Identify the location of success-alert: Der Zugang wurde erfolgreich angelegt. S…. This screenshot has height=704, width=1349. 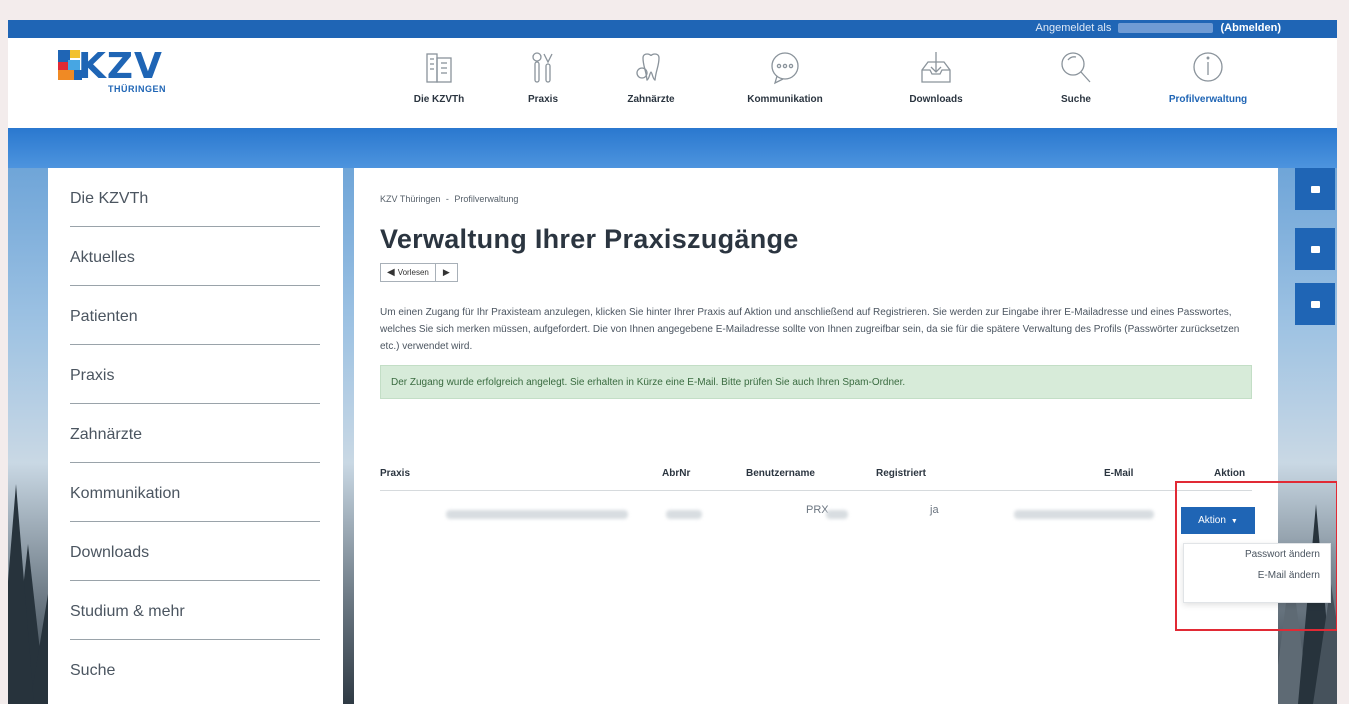
(816, 382).